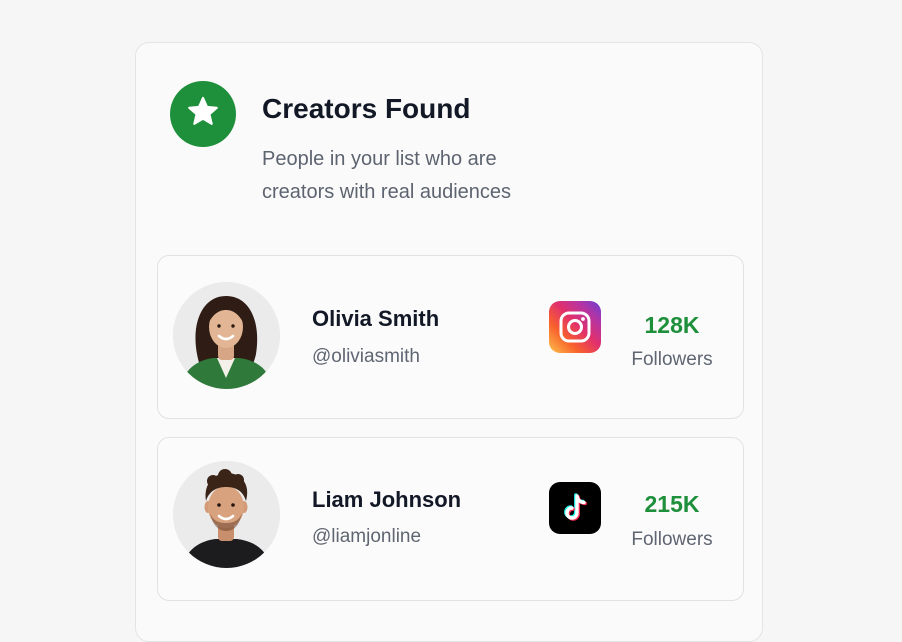 This screenshot has width=902, height=642. I want to click on followers-count: 128K, so click(672, 325).